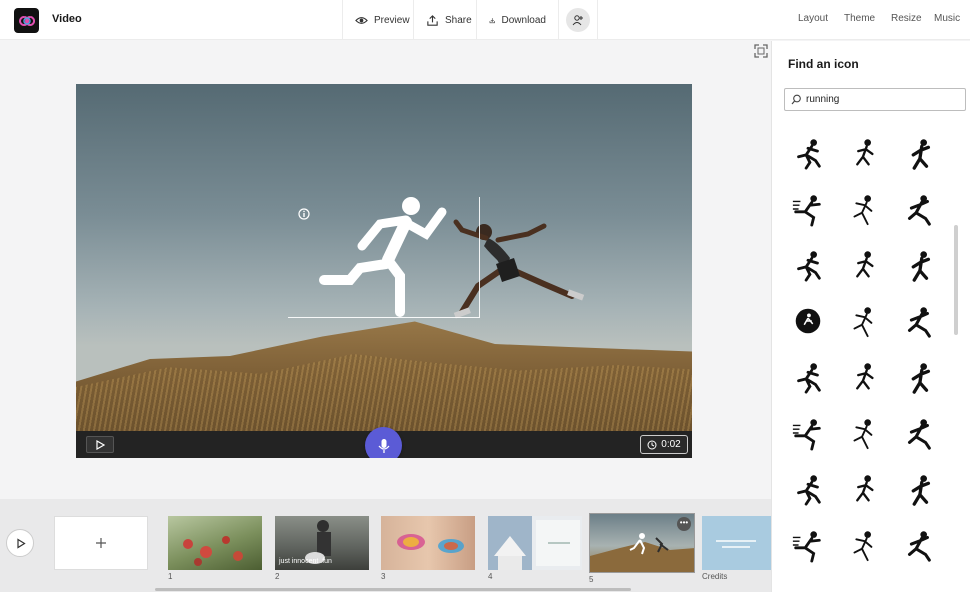 The height and width of the screenshot is (592, 970). What do you see at coordinates (490, 576) in the screenshot?
I see `scene-number-4: 4` at bounding box center [490, 576].